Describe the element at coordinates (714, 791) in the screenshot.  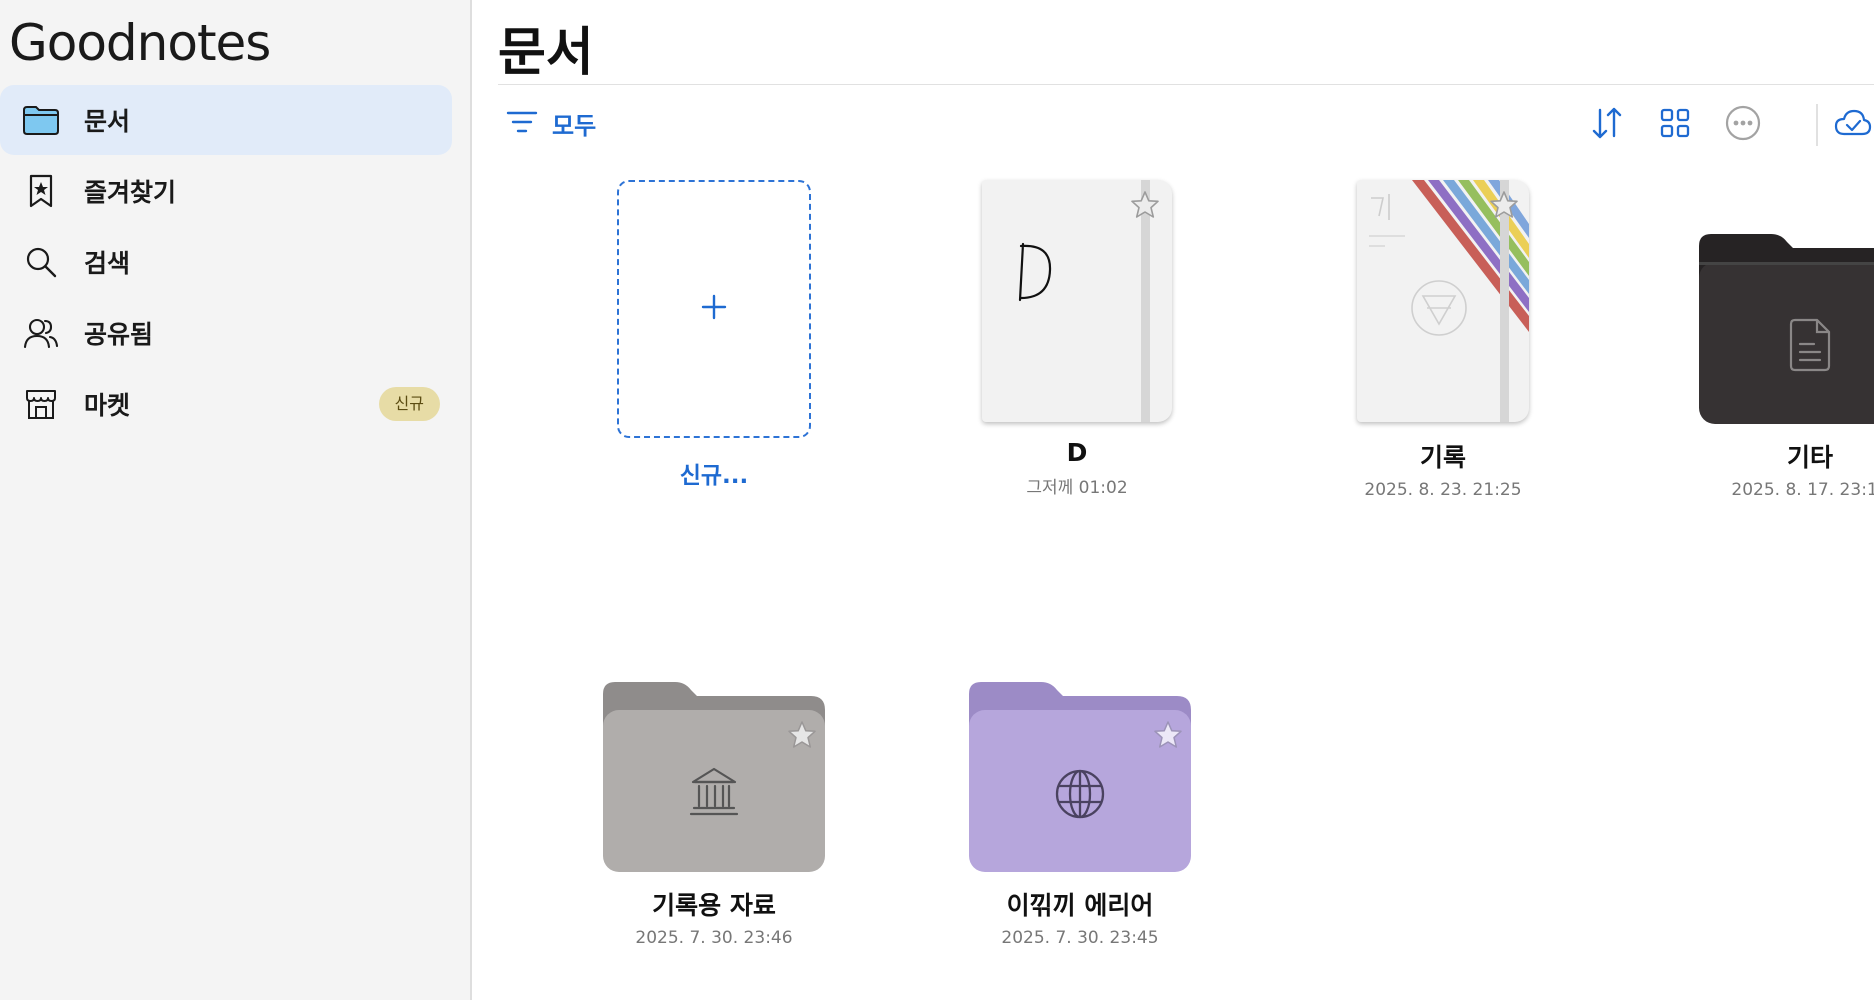
I see `museum-icon` at that location.